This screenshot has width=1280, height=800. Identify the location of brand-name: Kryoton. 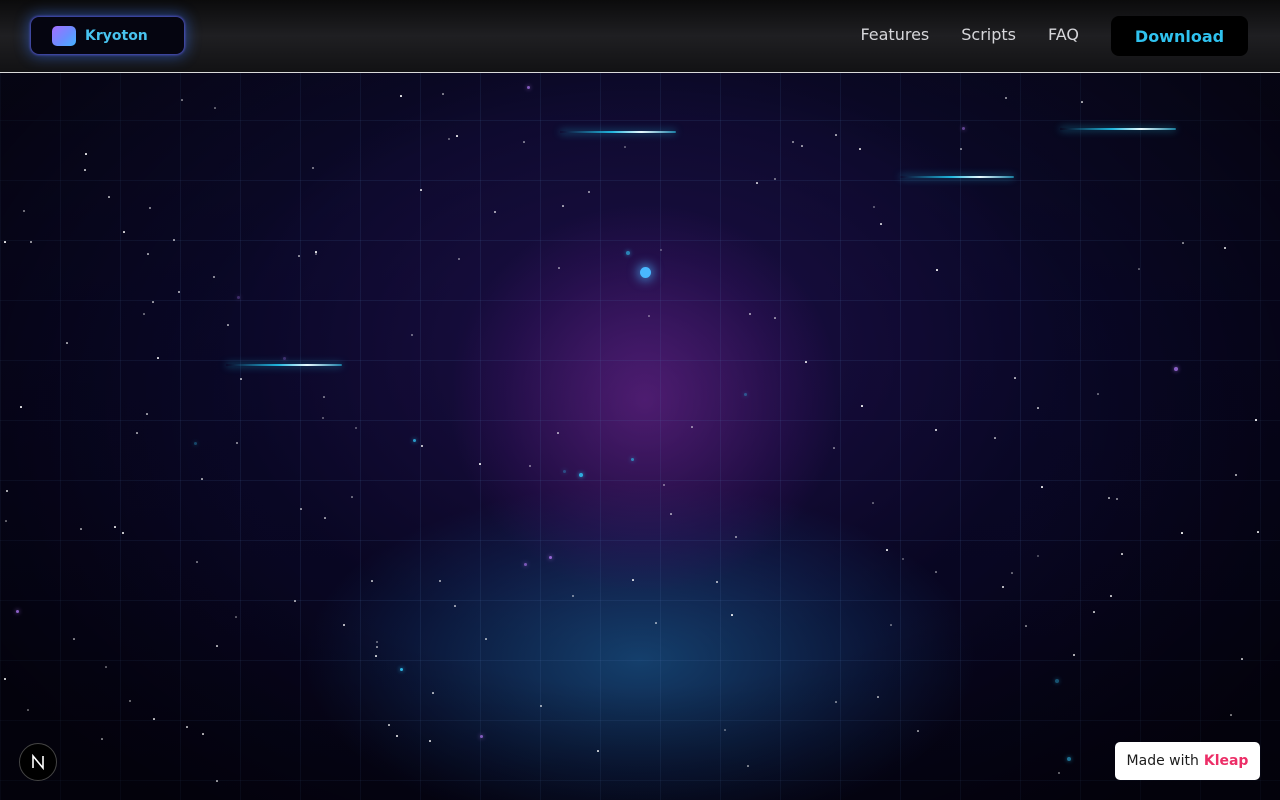
(116, 35).